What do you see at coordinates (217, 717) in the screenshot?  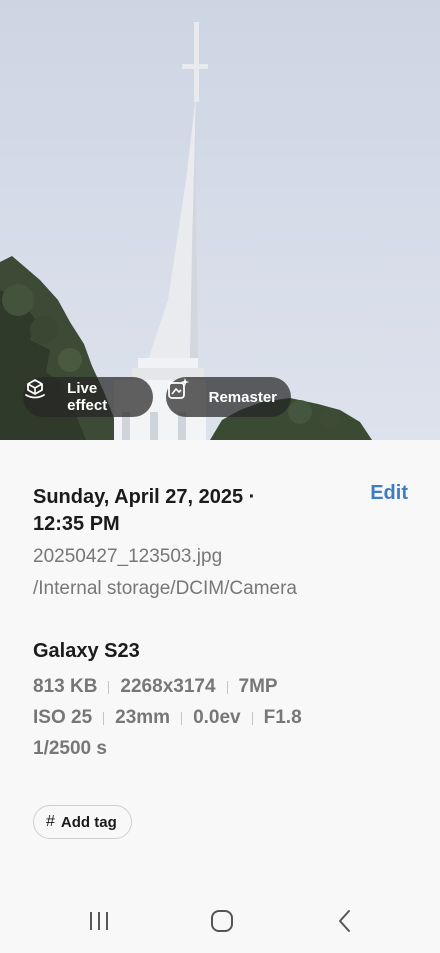 I see `exposure-value: 0.0ev` at bounding box center [217, 717].